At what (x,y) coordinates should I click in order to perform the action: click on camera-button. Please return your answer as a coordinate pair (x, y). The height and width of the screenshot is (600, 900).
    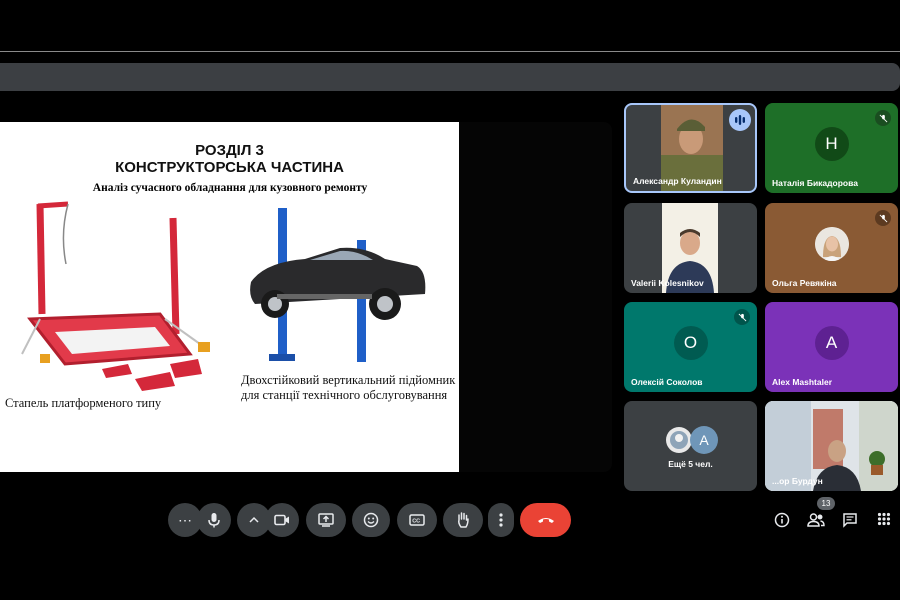
    Looking at the image, I should click on (282, 520).